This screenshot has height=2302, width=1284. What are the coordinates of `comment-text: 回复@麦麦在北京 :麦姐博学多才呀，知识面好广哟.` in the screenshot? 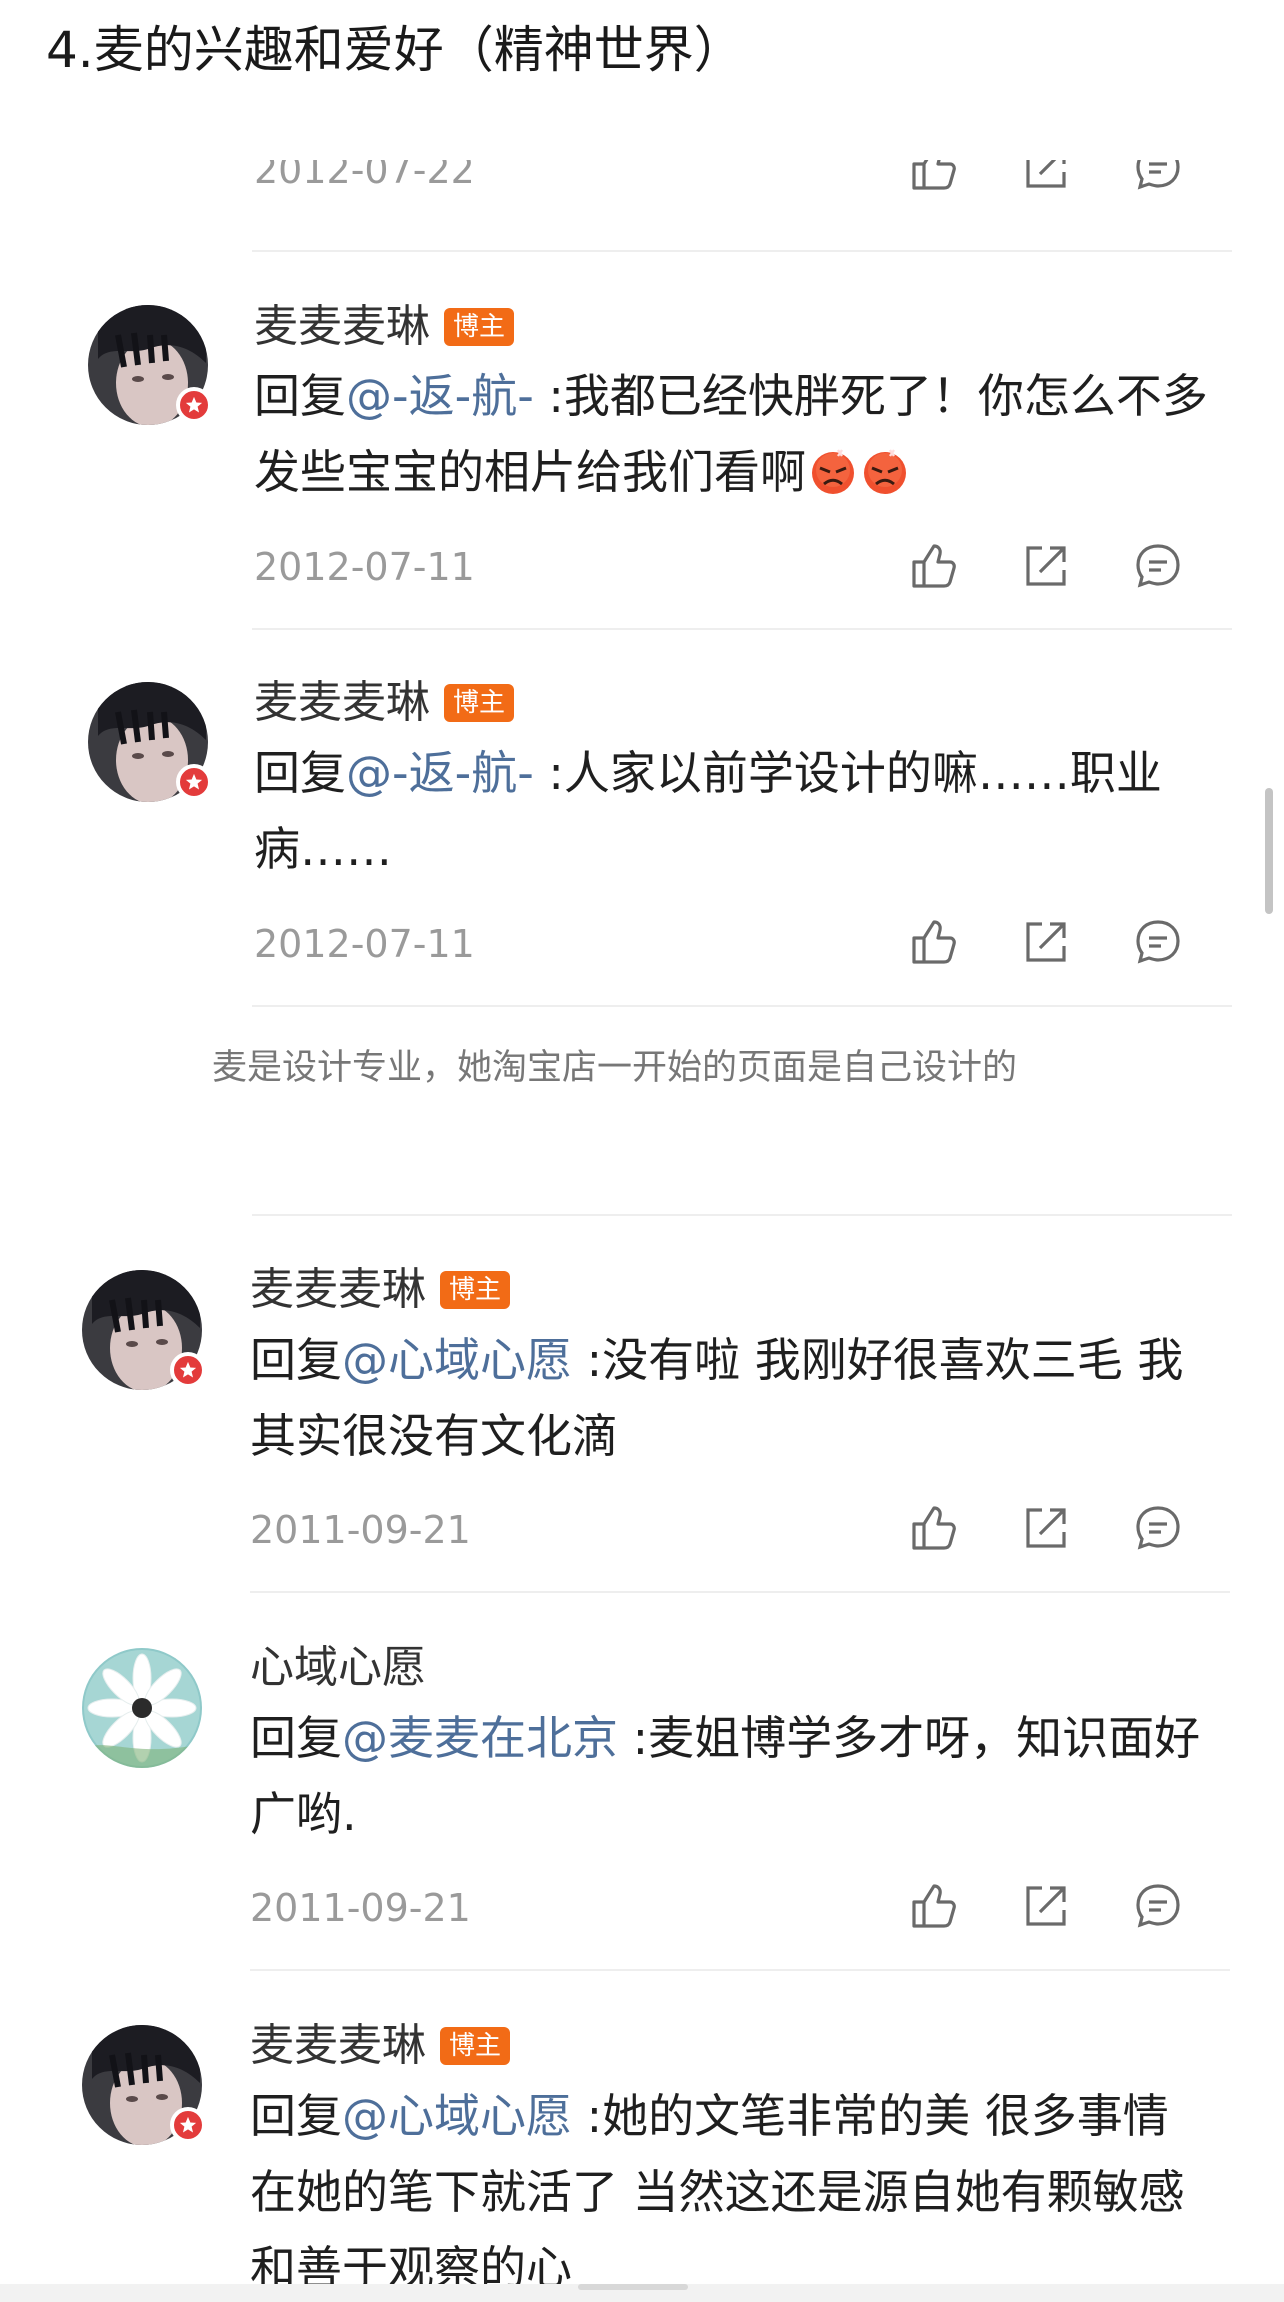 It's located at (730, 1776).